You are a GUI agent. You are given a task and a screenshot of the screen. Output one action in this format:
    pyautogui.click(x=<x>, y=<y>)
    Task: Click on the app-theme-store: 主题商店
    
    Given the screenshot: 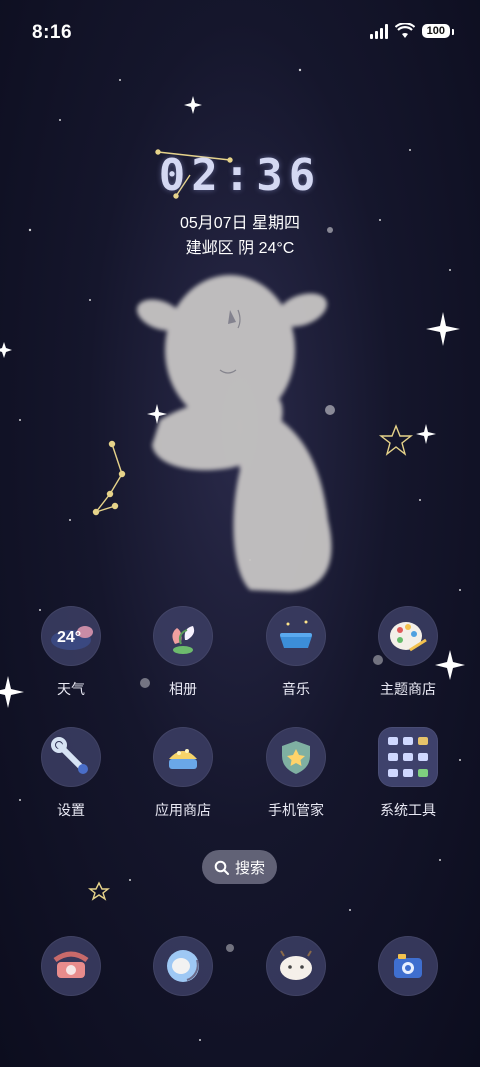 What is the action you would take?
    pyautogui.click(x=408, y=652)
    